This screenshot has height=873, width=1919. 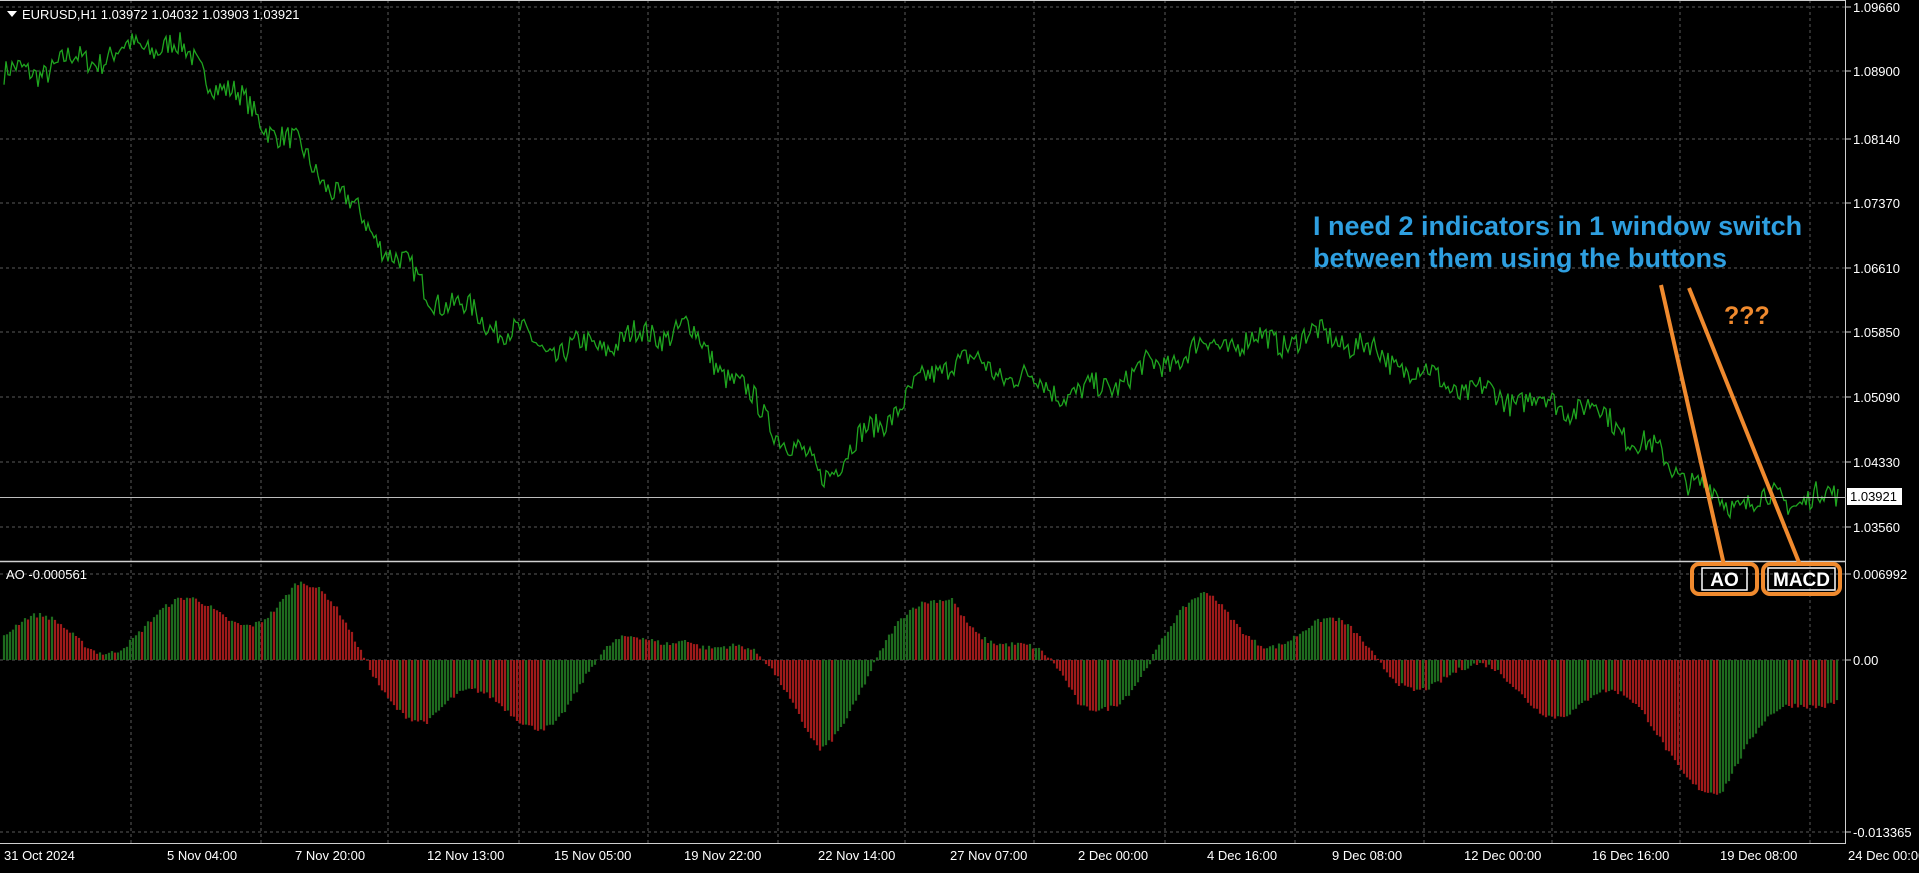 I want to click on time-axis-label: 5 Nov 04:00, so click(x=202, y=855).